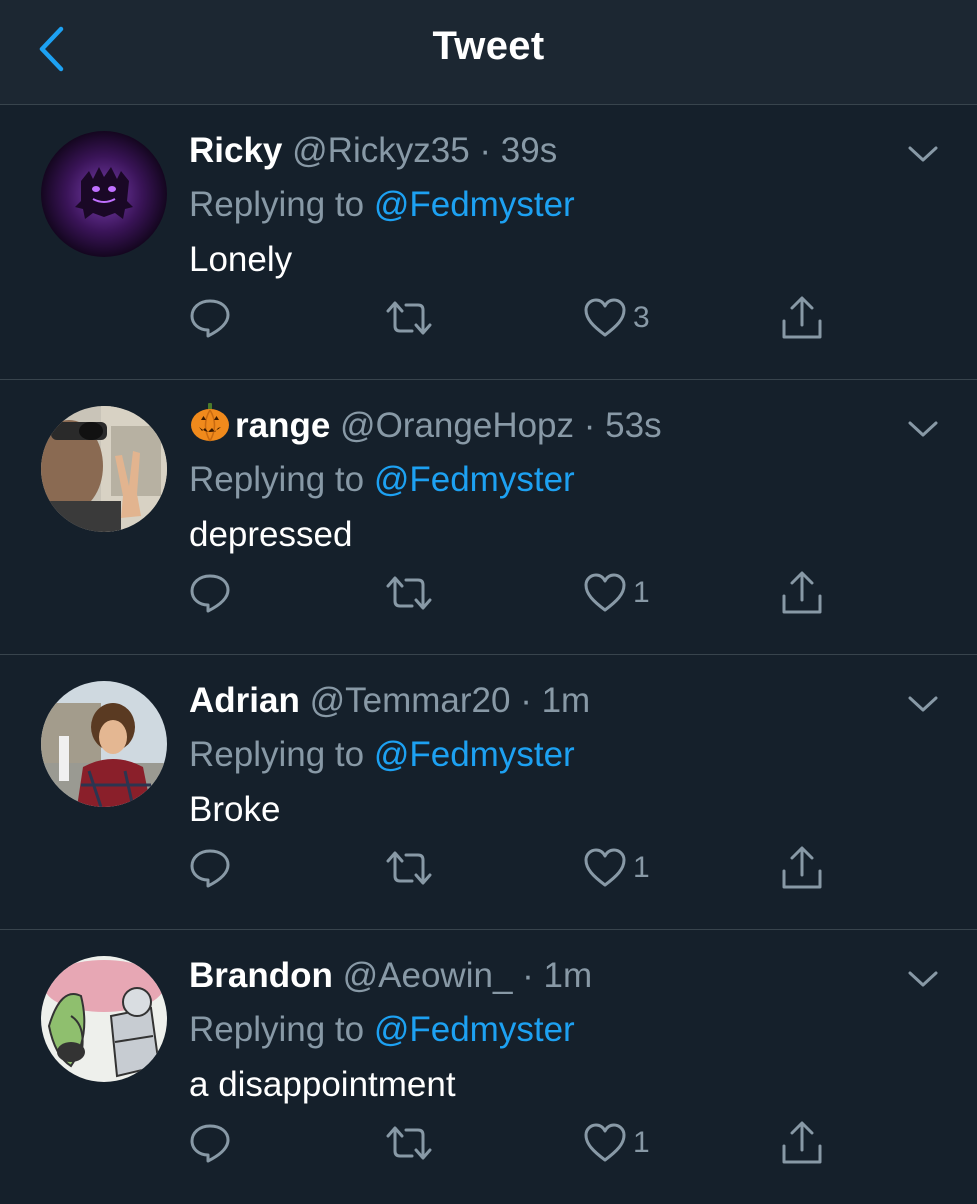 The image size is (977, 1204). What do you see at coordinates (282, 425) in the screenshot?
I see `display-name: range` at bounding box center [282, 425].